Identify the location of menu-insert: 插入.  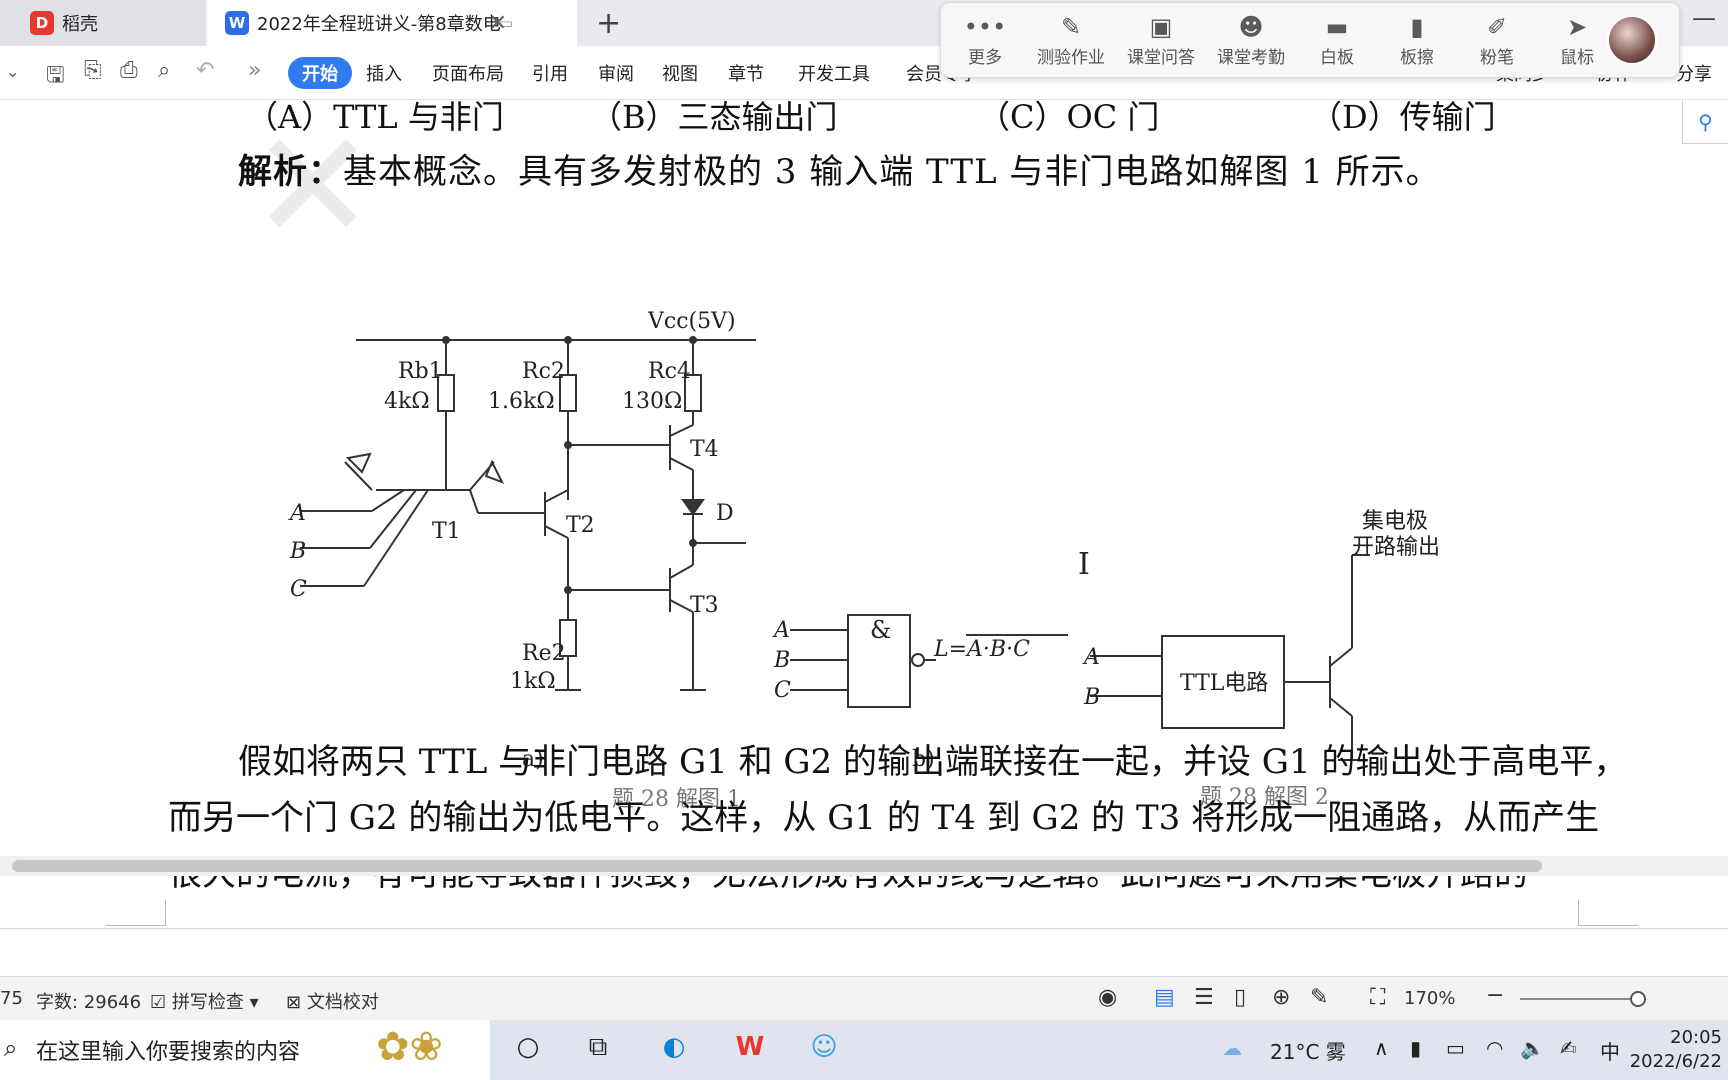
(384, 73).